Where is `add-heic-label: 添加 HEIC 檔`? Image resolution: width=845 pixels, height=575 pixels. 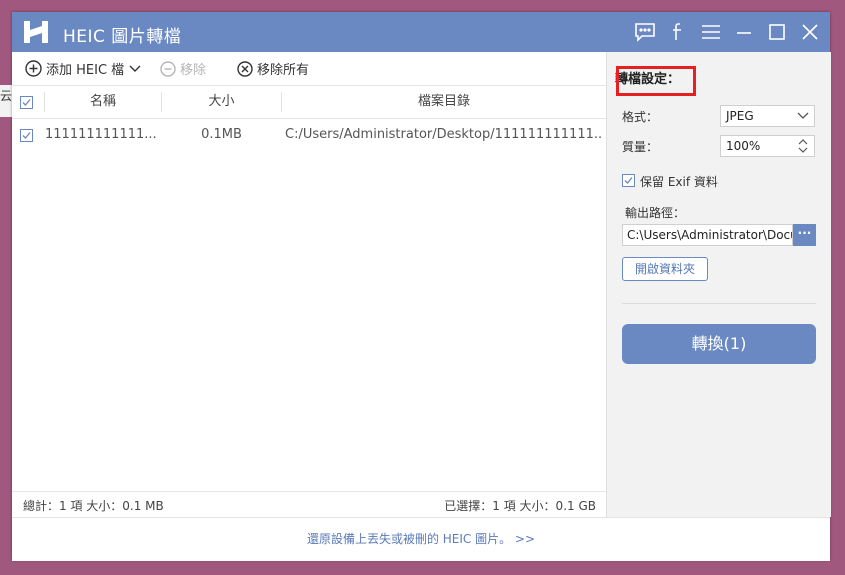
add-heic-label: 添加 HEIC 檔 is located at coordinates (85, 70).